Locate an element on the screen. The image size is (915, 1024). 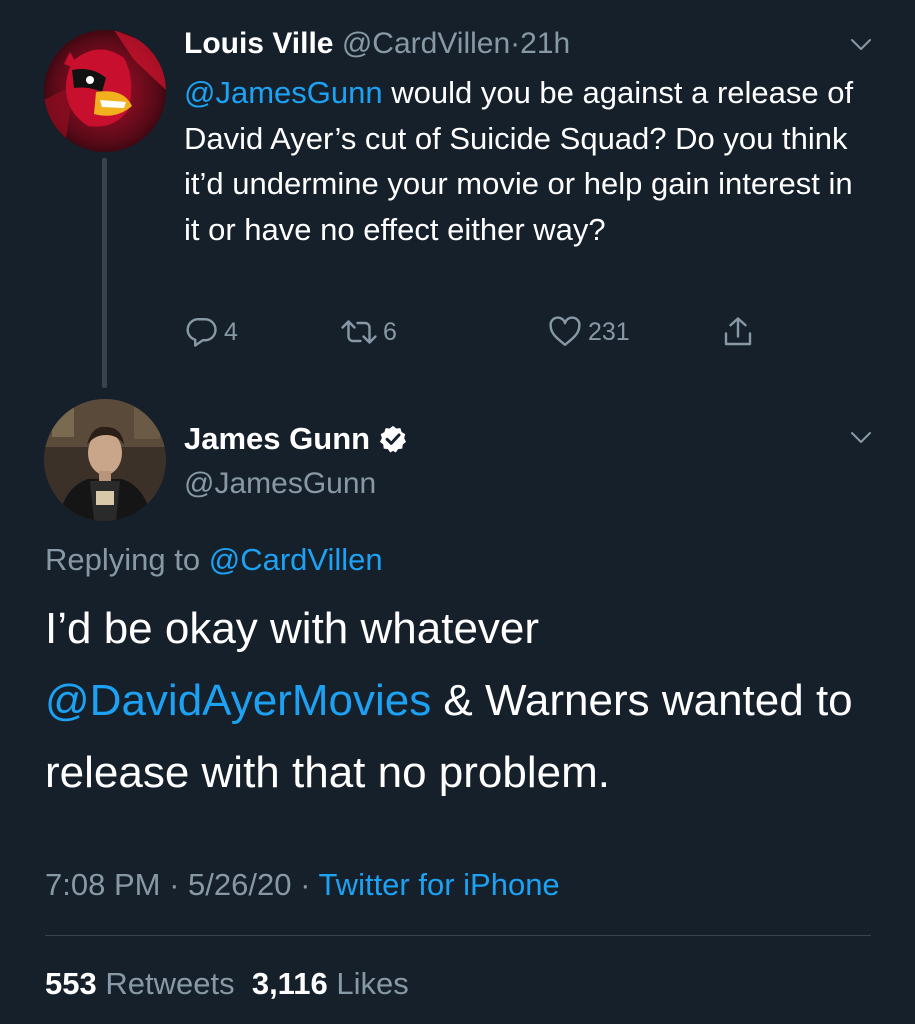
reply-icon is located at coordinates (201, 332).